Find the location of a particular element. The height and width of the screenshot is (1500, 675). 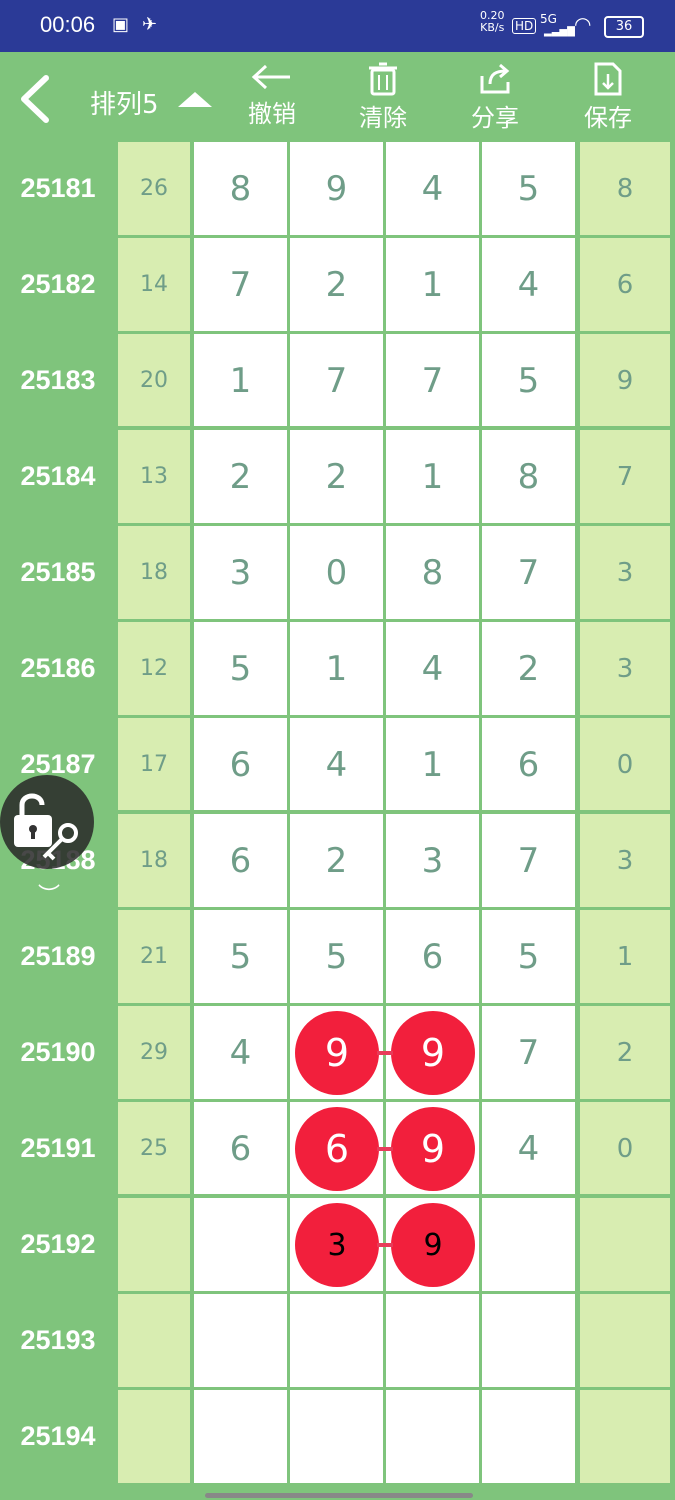

sum-cell: 17 is located at coordinates (154, 764).